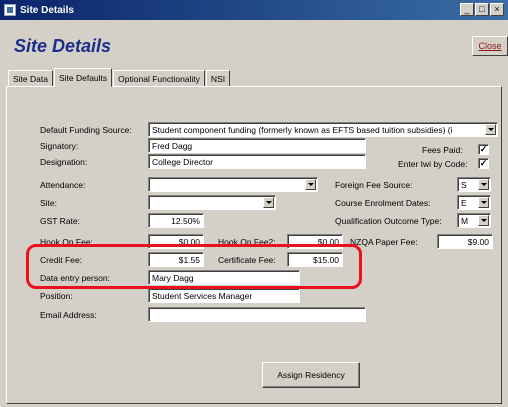  What do you see at coordinates (68, 315) in the screenshot?
I see `email-address-label: Email Address:` at bounding box center [68, 315].